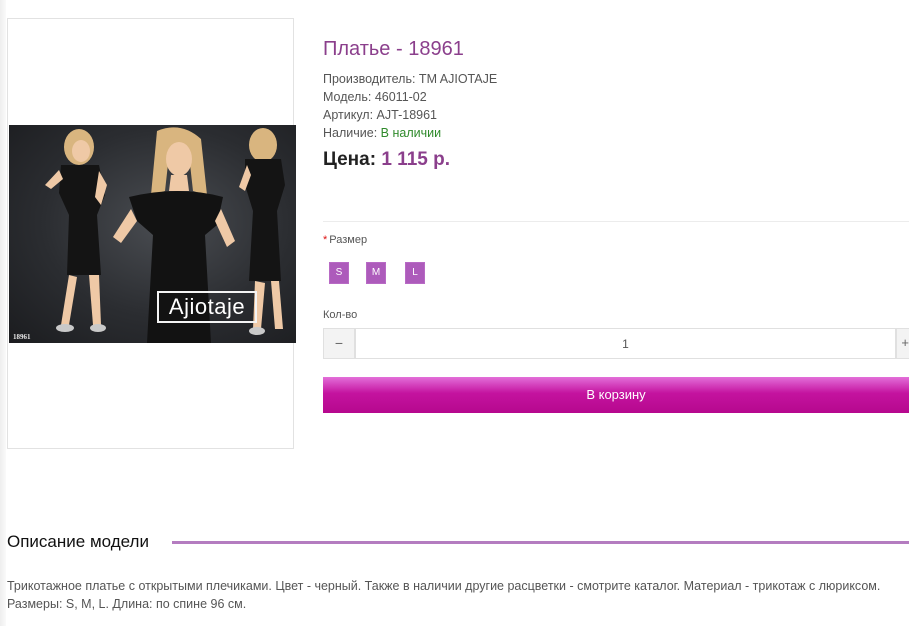  Describe the element at coordinates (380, 115) in the screenshot. I see `article-row: Артикул: AJT-18961` at that location.